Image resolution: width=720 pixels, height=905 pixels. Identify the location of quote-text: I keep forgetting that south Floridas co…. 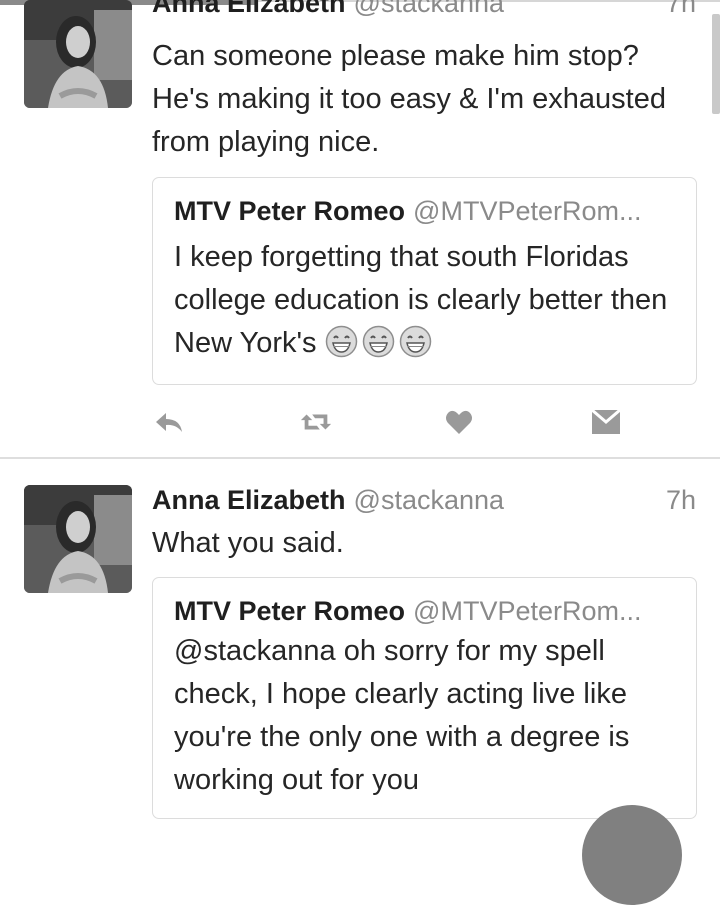
(426, 300).